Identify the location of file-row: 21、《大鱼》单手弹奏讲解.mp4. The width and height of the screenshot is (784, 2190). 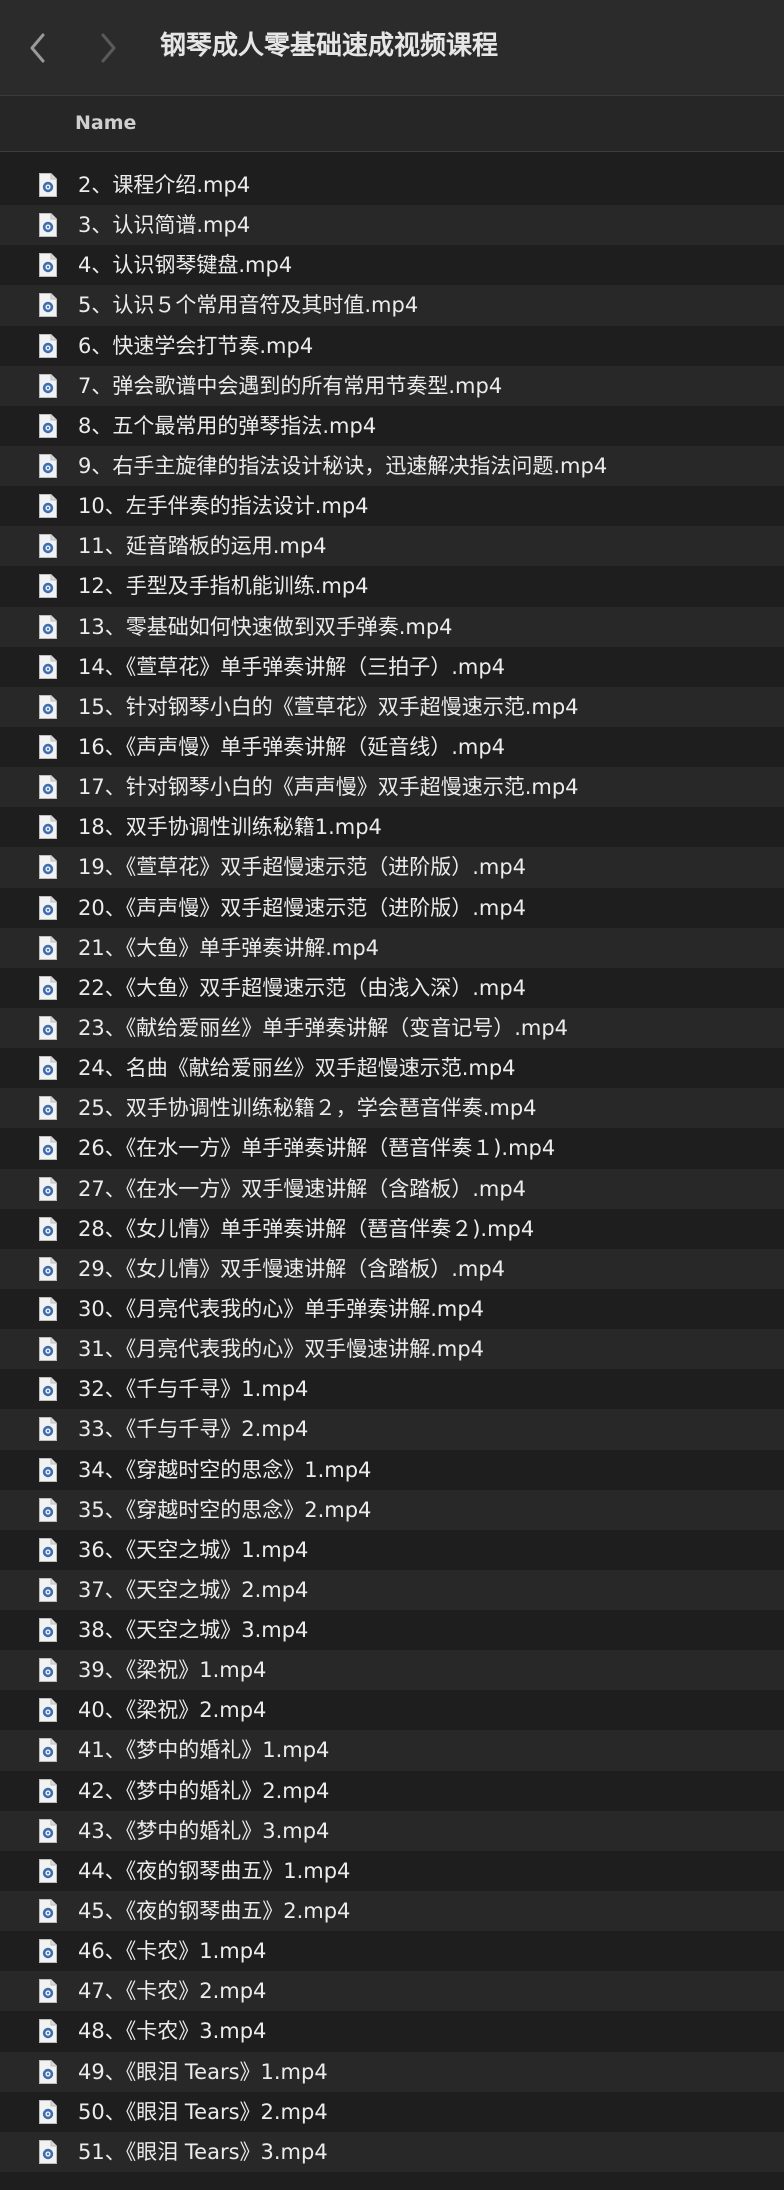
(392, 947).